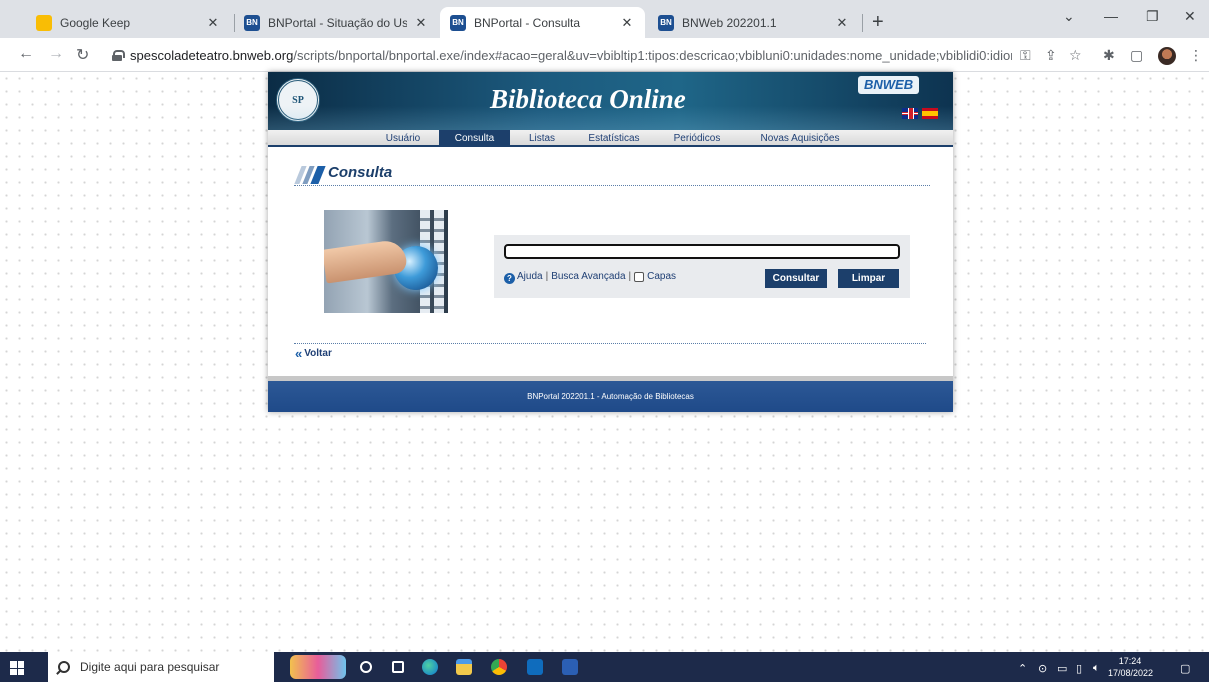  I want to click on limpar-button: Limpar, so click(868, 278).